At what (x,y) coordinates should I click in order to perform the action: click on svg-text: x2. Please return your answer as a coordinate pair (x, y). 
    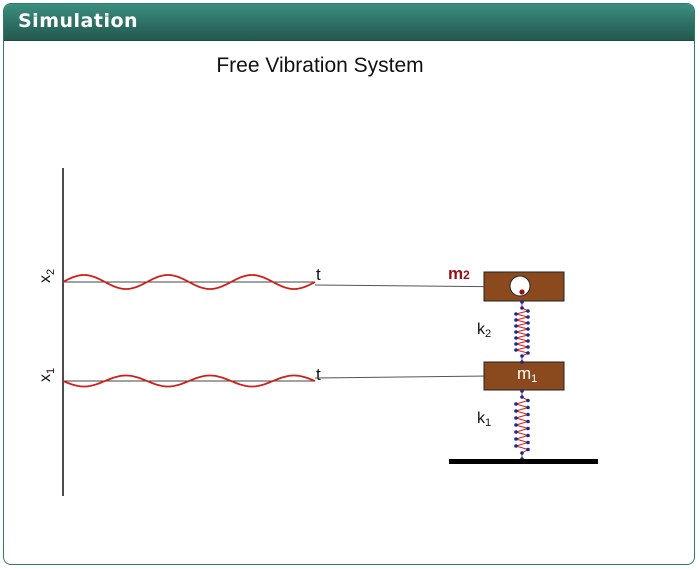
    Looking at the image, I should click on (47, 276).